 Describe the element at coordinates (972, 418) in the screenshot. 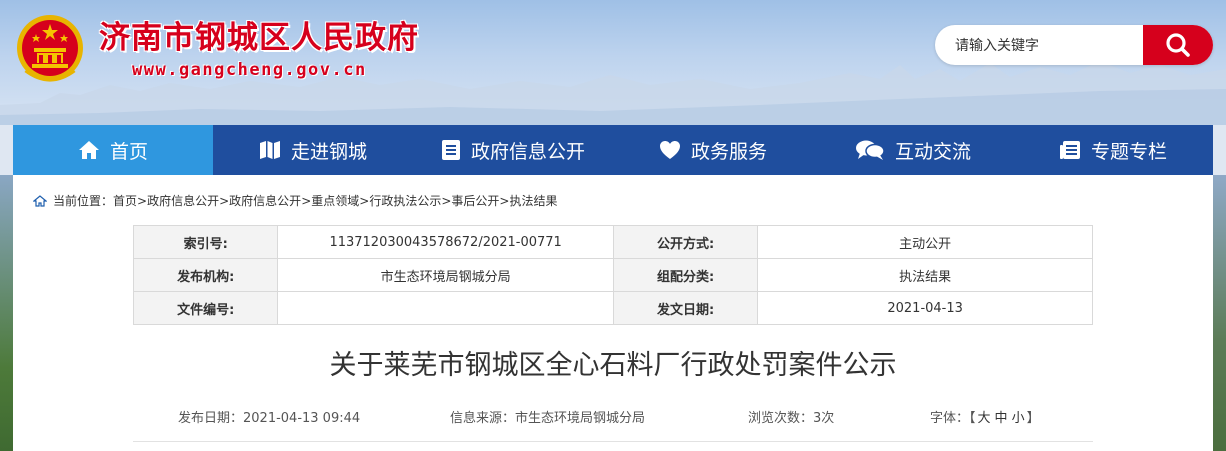

I see `font-size-bracket-open: 【` at that location.